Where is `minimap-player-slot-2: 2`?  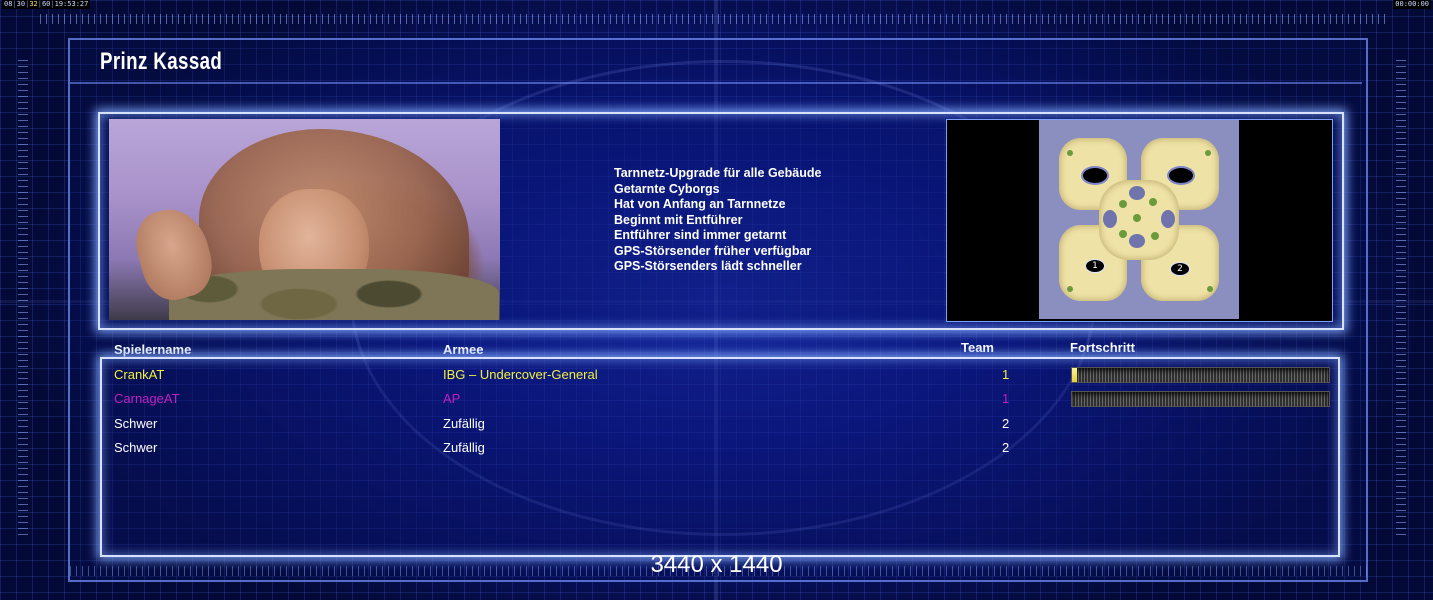 minimap-player-slot-2: 2 is located at coordinates (1180, 269).